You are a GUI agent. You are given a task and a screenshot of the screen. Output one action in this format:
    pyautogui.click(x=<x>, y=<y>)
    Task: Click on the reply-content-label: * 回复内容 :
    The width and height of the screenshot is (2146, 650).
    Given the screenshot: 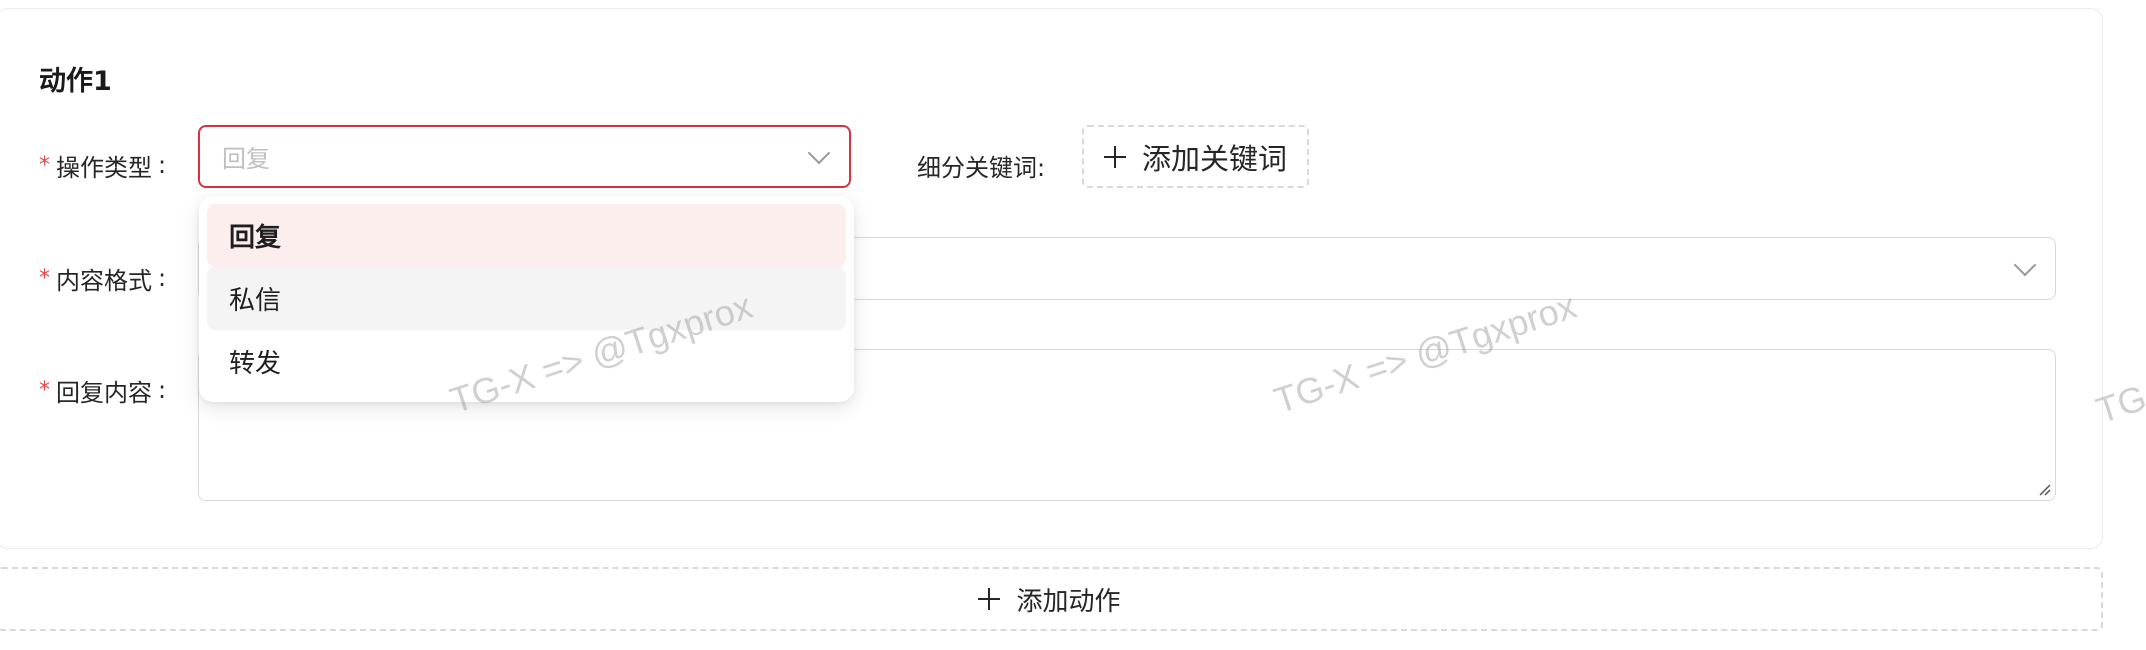 What is the action you would take?
    pyautogui.click(x=102, y=390)
    